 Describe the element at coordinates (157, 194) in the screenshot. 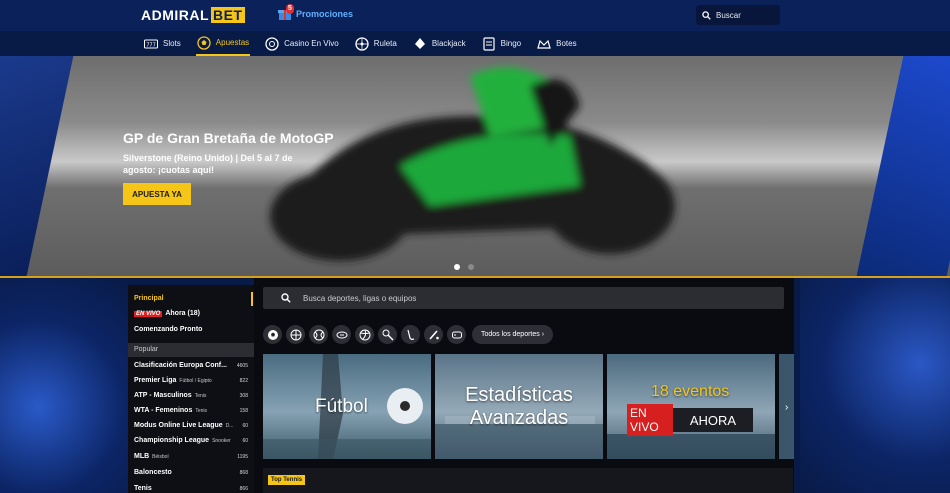

I see `bet-now-button: APUESTA YA` at that location.